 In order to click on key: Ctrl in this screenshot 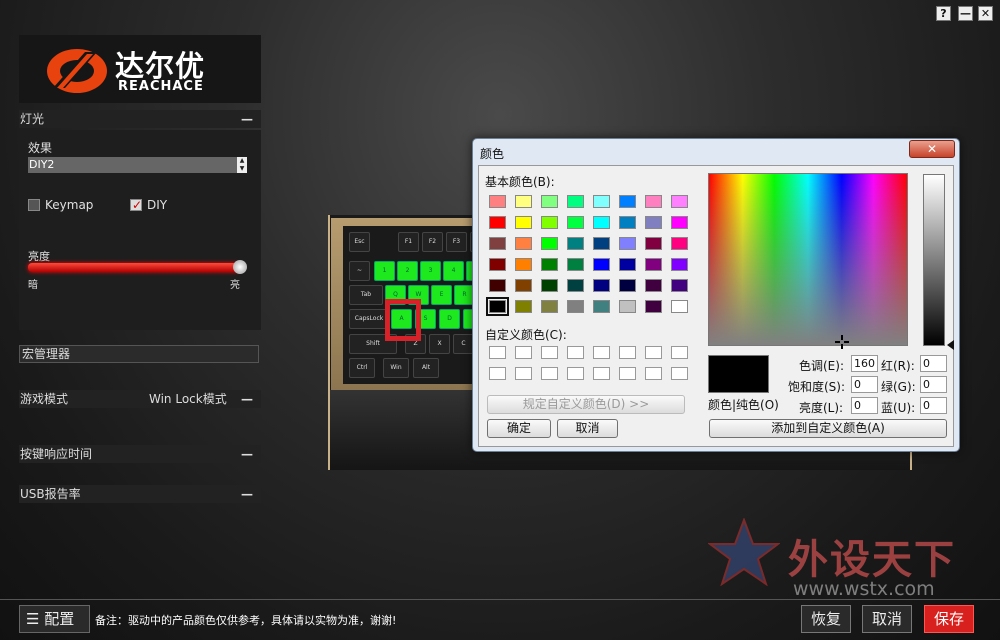, I will do `click(362, 368)`.